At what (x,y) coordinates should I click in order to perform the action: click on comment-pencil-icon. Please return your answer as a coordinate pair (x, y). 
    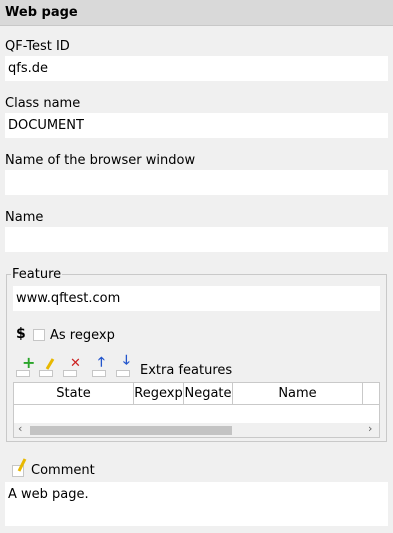
    Looking at the image, I should click on (22, 465).